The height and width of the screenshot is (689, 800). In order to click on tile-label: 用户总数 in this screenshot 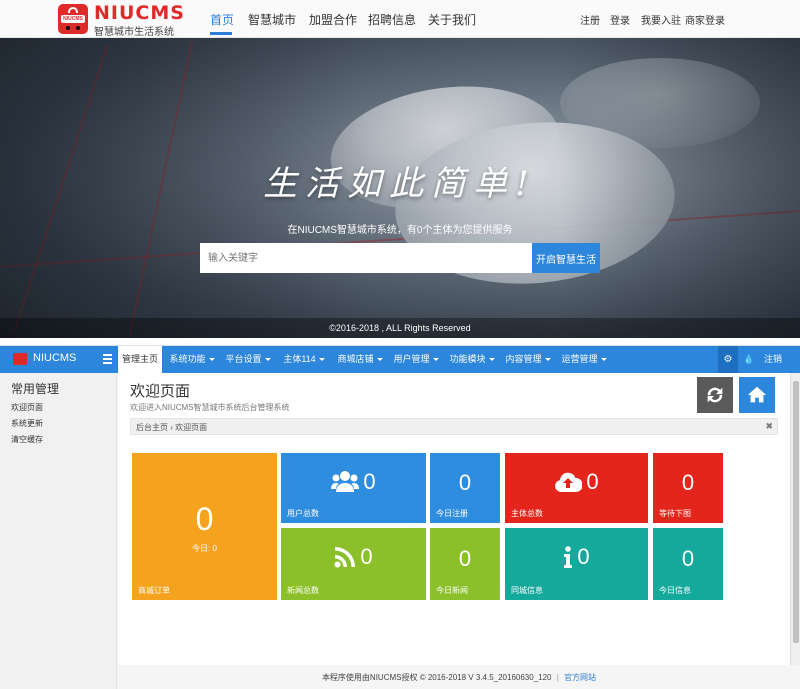, I will do `click(303, 513)`.